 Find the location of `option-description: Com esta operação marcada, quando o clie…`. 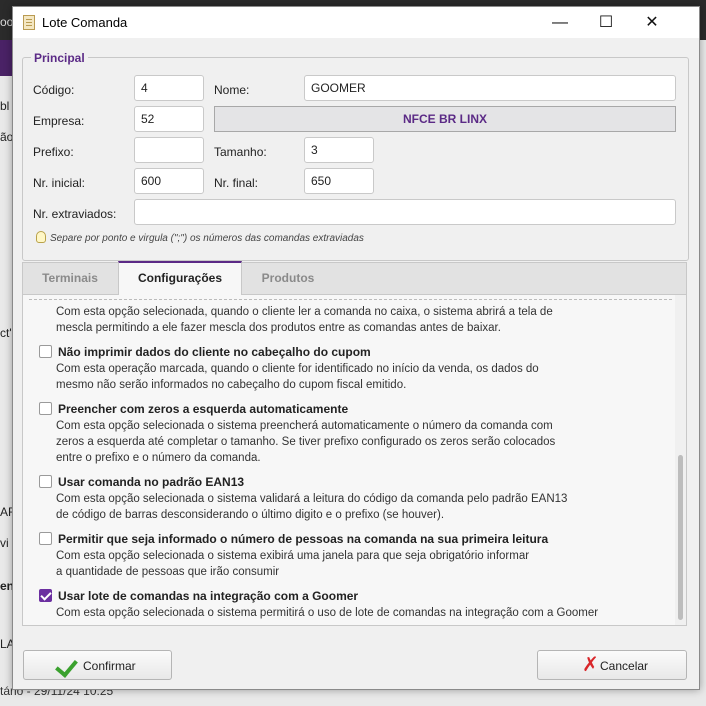

option-description: Com esta operação marcada, quando o clie… is located at coordinates (297, 377).